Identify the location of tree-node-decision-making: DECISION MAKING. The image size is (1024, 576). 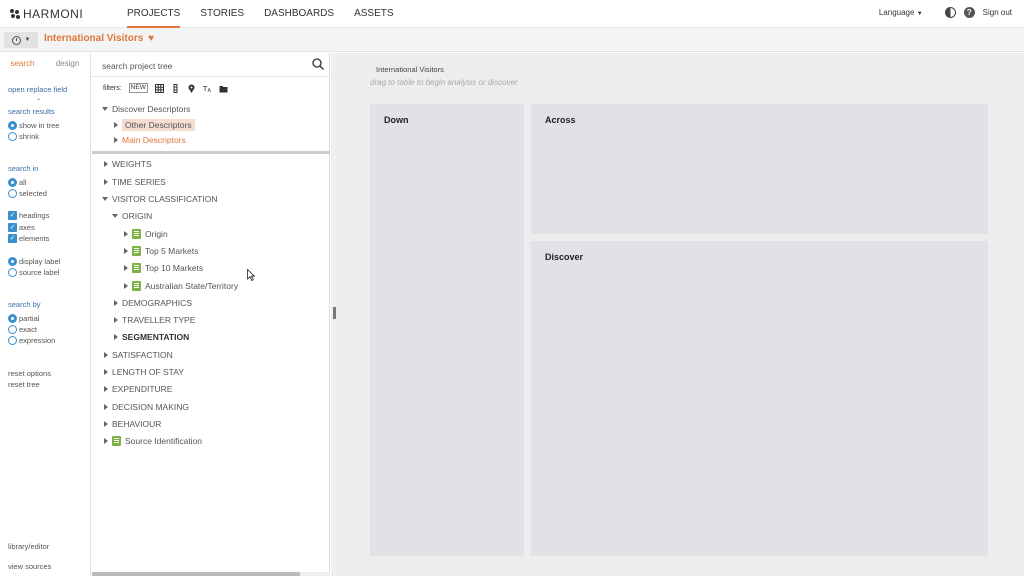
(146, 407).